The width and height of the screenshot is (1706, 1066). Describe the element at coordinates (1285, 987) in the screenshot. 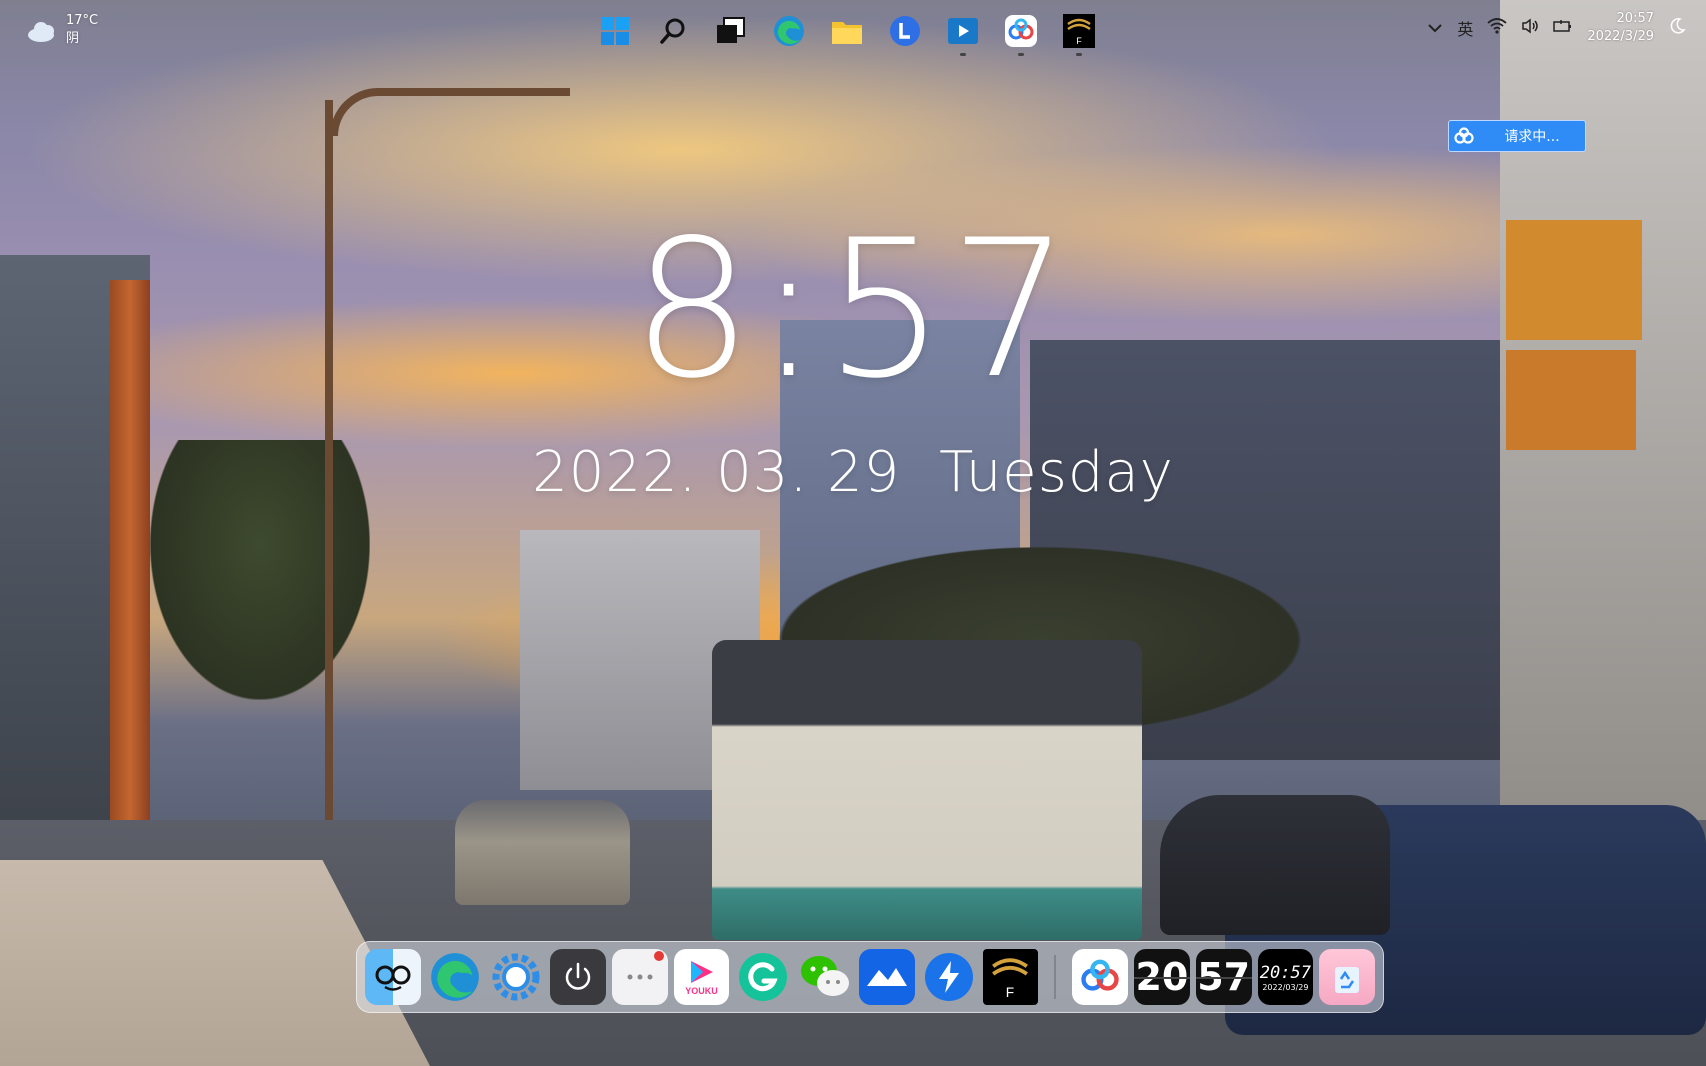

I see `mini-clock-date: 2022/03/29` at that location.